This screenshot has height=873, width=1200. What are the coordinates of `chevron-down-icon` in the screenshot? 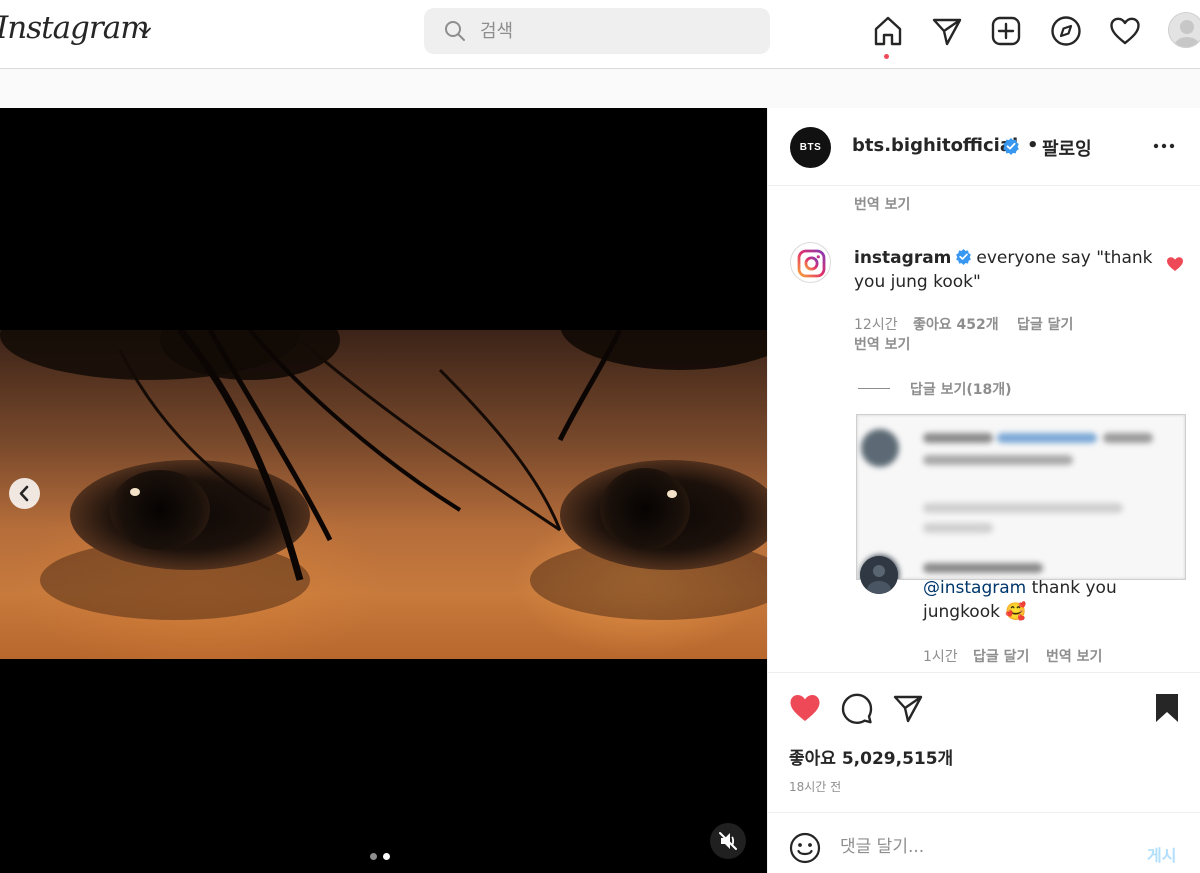 It's located at (145, 31).